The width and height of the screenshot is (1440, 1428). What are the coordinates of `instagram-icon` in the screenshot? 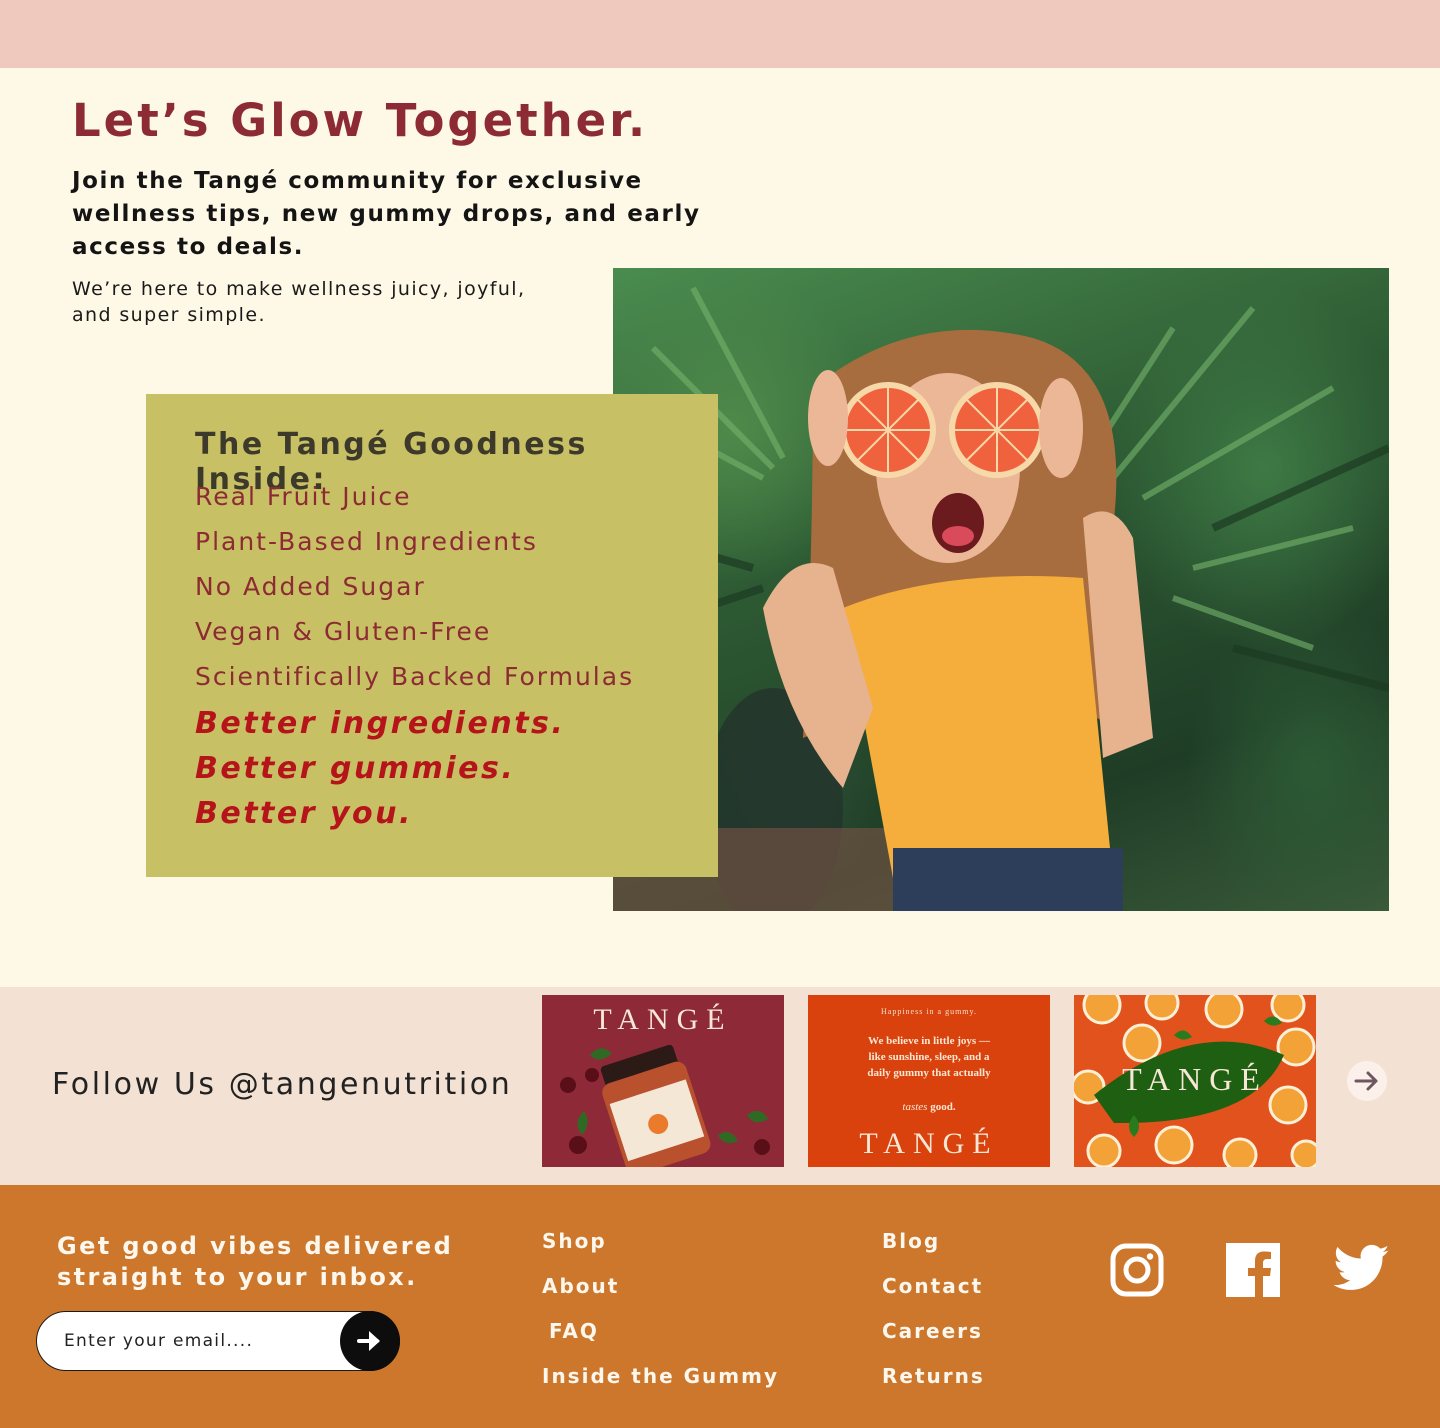 It's located at (1137, 1270).